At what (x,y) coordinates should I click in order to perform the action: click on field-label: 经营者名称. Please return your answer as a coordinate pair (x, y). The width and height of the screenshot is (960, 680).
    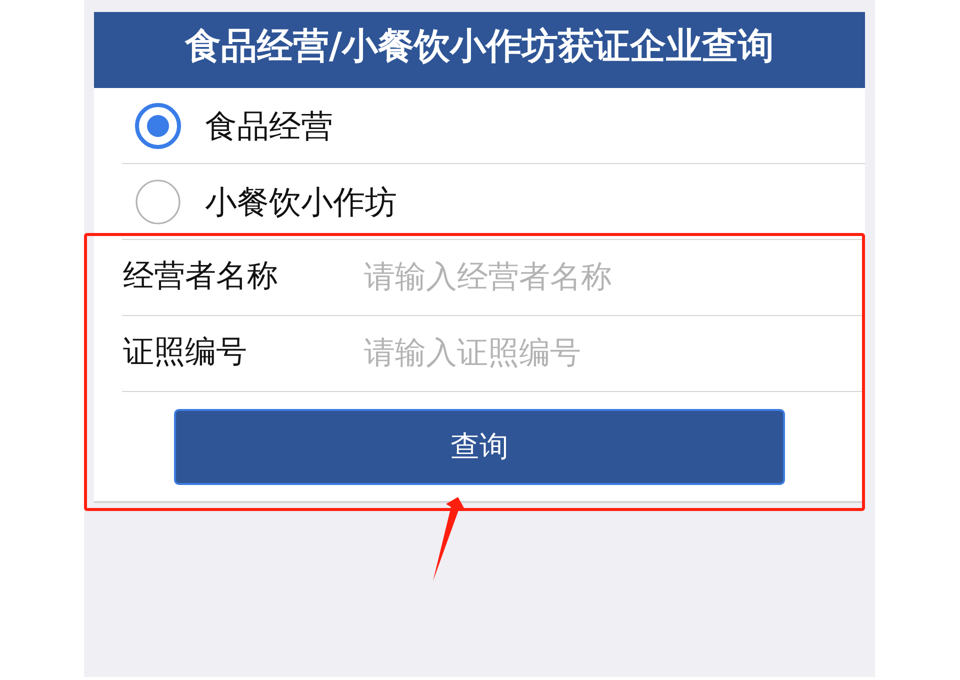
    Looking at the image, I should click on (201, 276).